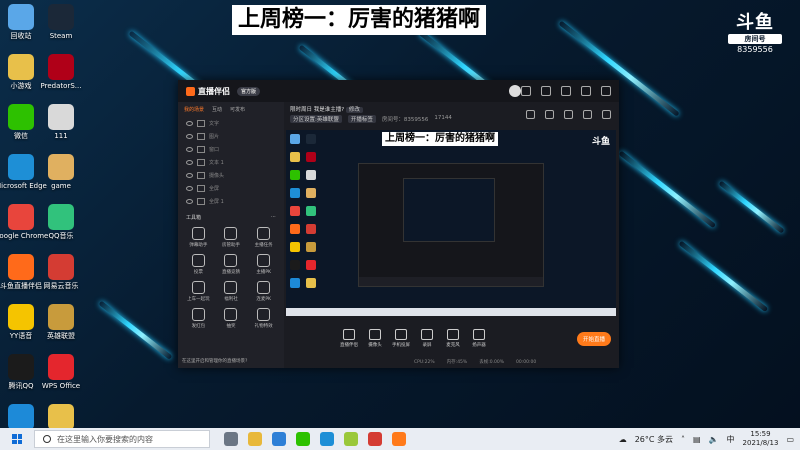 The width and height of the screenshot is (800, 450). What do you see at coordinates (198, 318) in the screenshot?
I see `tool-item: 发红包` at bounding box center [198, 318].